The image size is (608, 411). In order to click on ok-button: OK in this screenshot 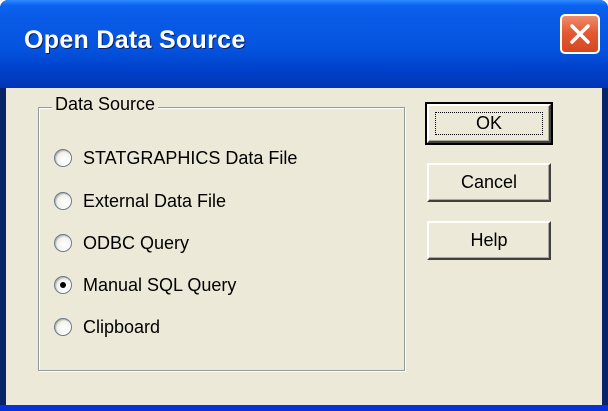, I will do `click(489, 123)`.